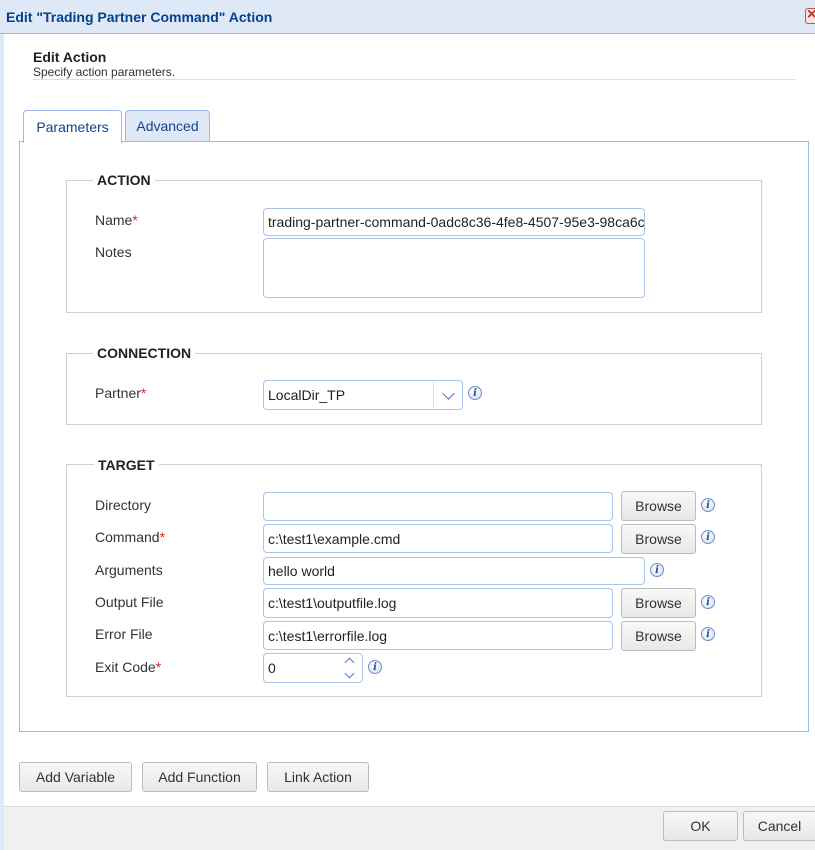 The image size is (815, 850). I want to click on error-file-input: c:\test1\errorfile.log, so click(438, 635).